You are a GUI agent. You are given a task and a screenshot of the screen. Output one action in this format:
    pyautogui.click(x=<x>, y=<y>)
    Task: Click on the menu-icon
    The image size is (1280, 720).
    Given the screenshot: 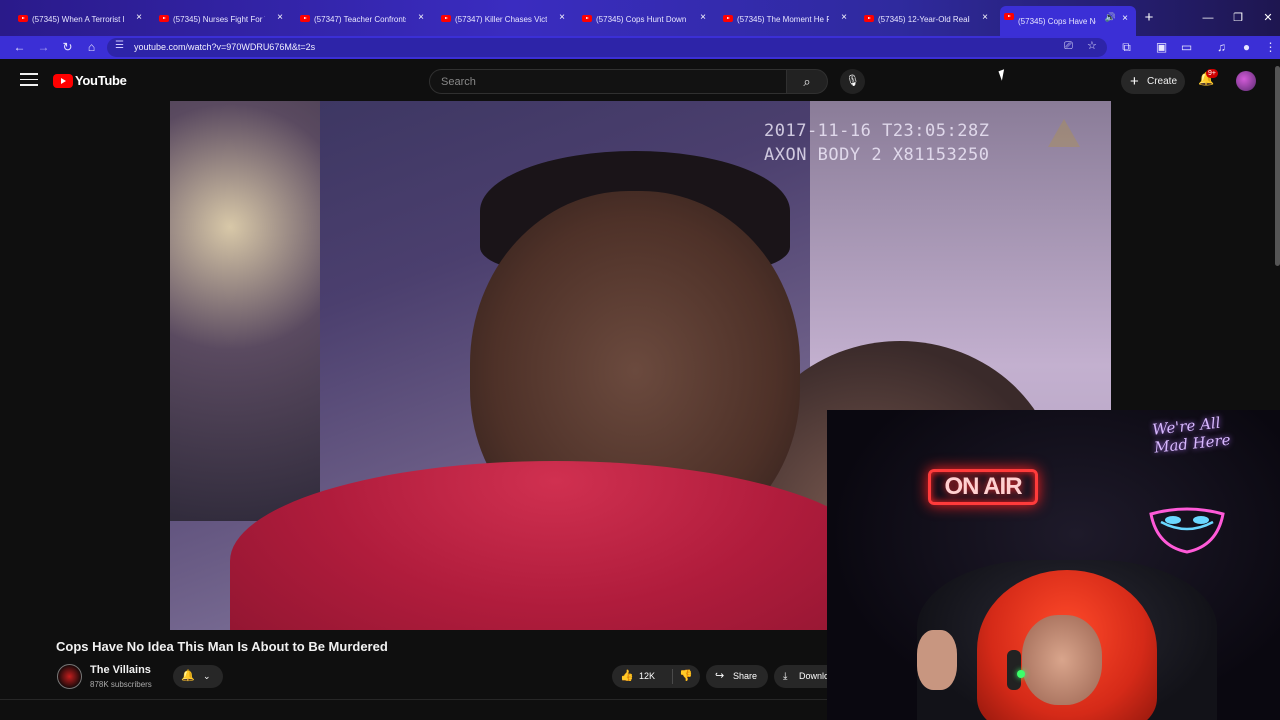 What is the action you would take?
    pyautogui.click(x=29, y=80)
    